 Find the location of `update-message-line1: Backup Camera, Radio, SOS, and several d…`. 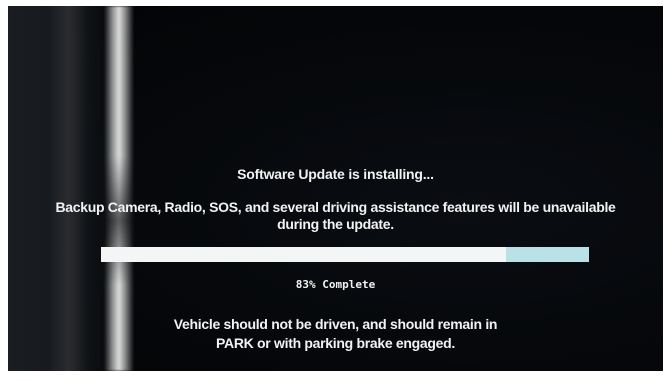

update-message-line1: Backup Camera, Radio, SOS, and several d… is located at coordinates (335, 207).